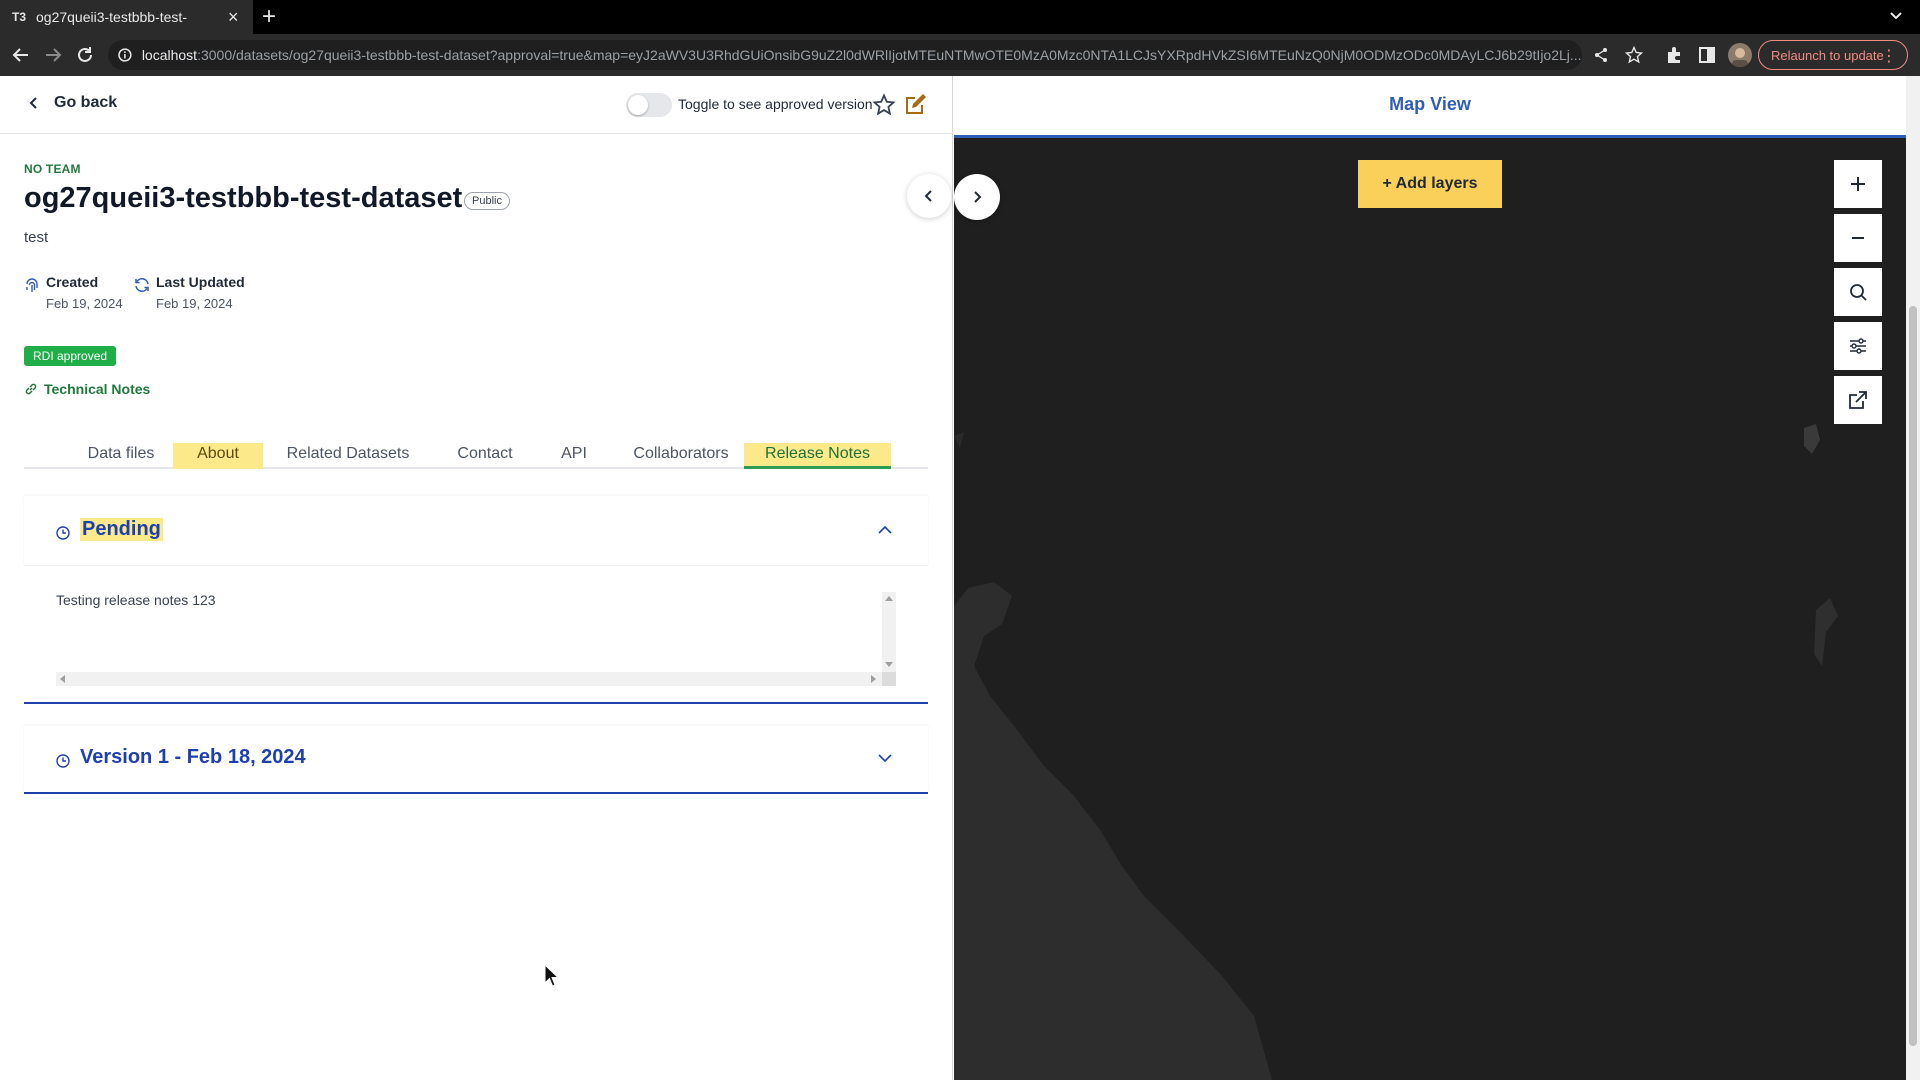 The width and height of the screenshot is (1920, 1080). I want to click on dataset-topbar: Go back Toggle to see approved version, so click(476, 105).